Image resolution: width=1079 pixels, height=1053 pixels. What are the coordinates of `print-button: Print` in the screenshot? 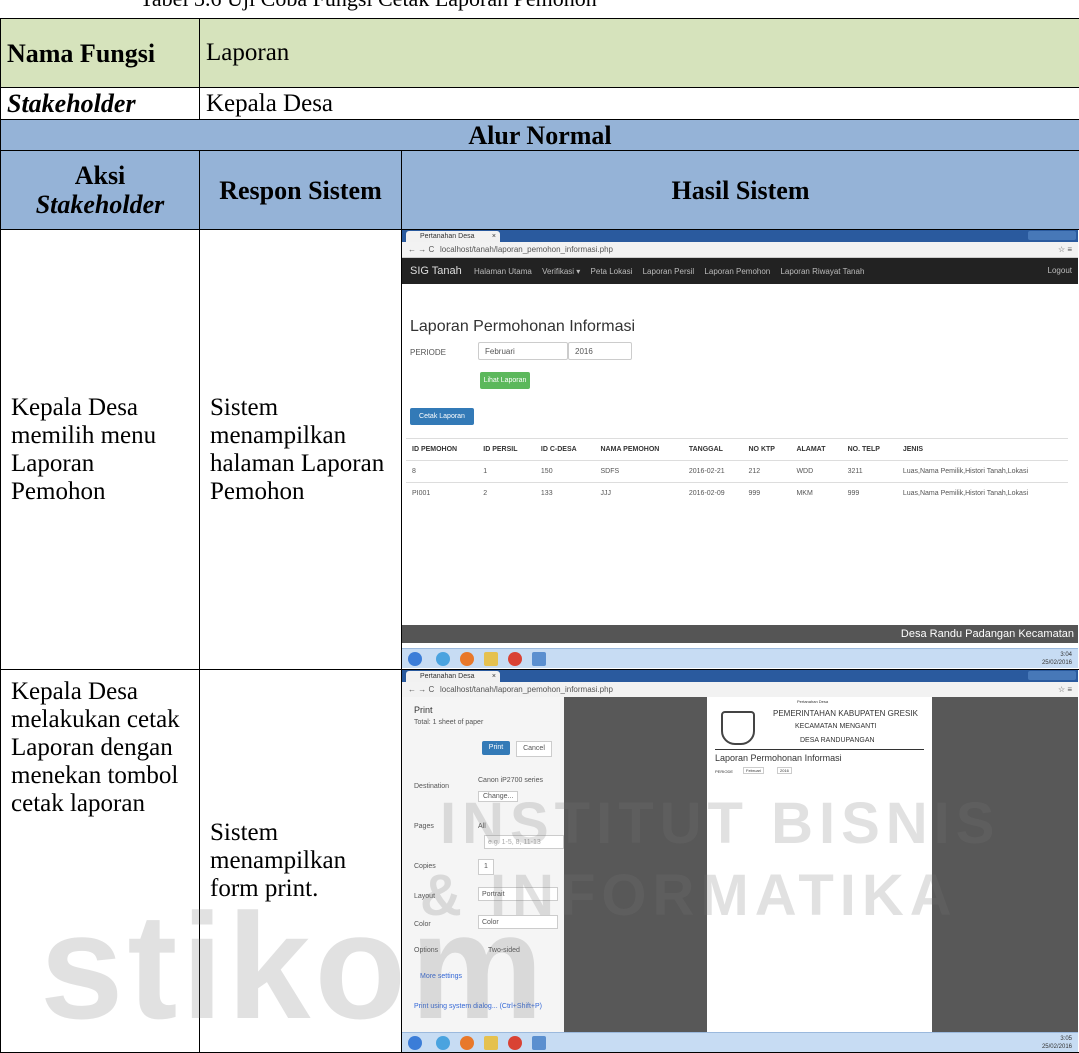 It's located at (496, 748).